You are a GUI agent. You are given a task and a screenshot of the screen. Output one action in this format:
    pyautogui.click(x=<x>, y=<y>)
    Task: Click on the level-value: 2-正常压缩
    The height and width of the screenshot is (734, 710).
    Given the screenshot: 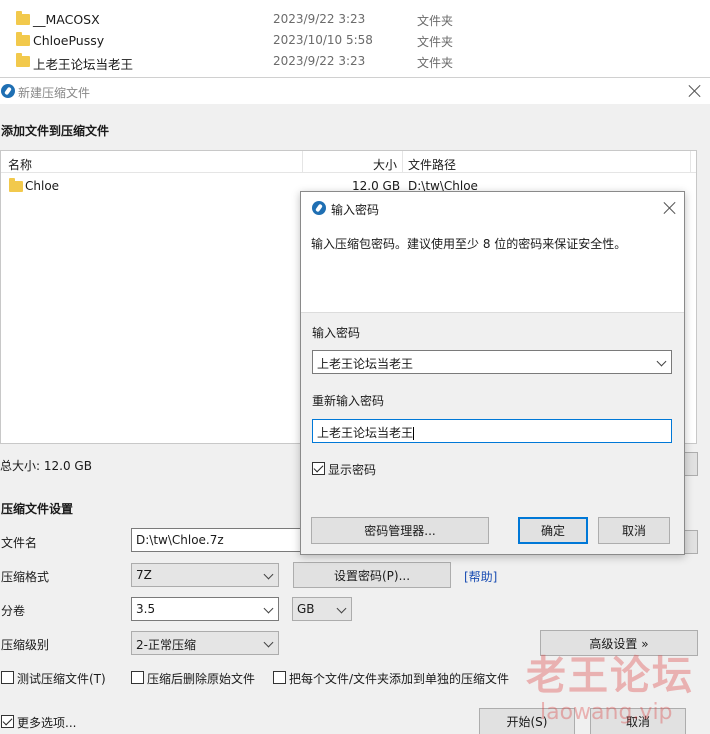 What is the action you would take?
    pyautogui.click(x=166, y=645)
    